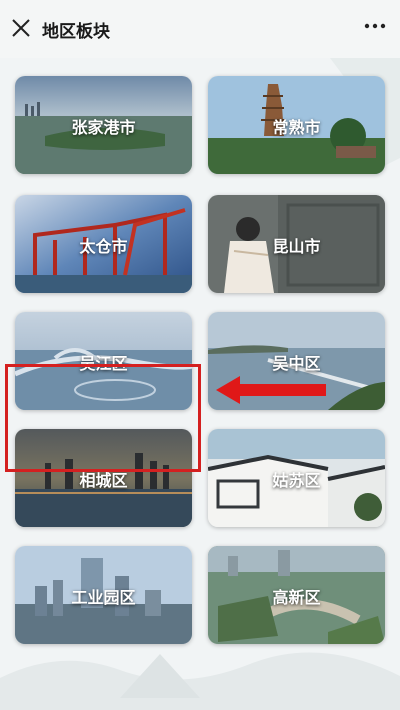 The image size is (400, 710). What do you see at coordinates (271, 390) in the screenshot?
I see `left-arrow-icon` at bounding box center [271, 390].